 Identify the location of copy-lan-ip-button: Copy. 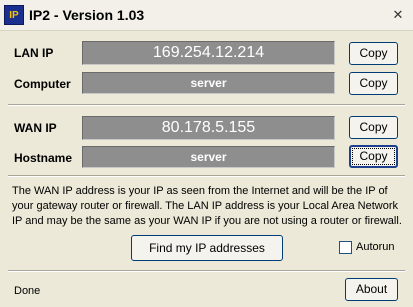
(373, 53).